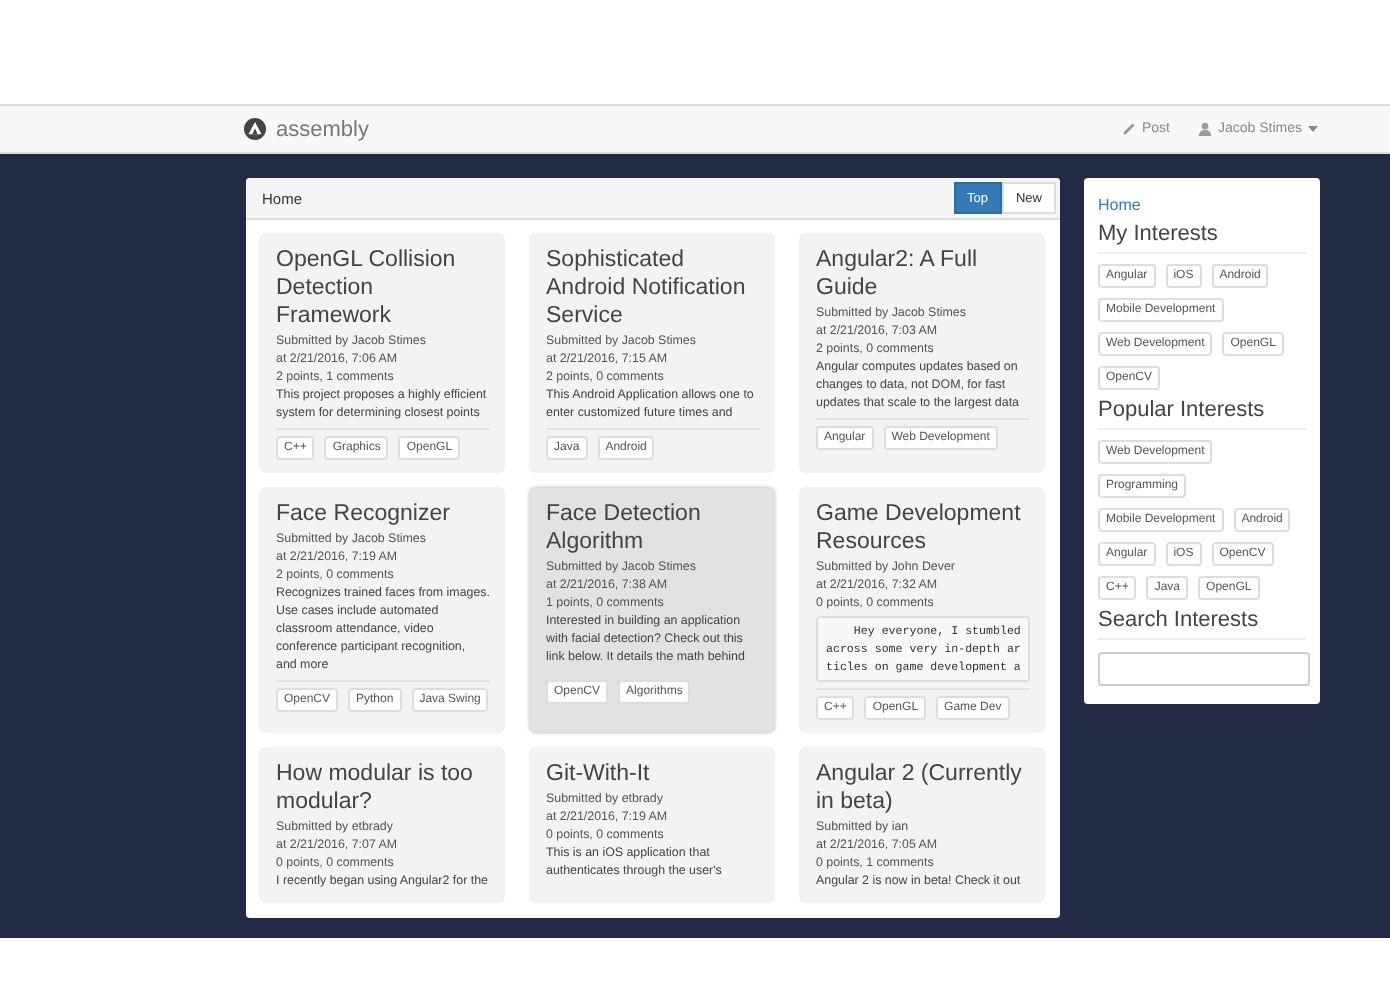 The width and height of the screenshot is (1390, 988). Describe the element at coordinates (375, 788) in the screenshot. I see `post-title: How modular is too modular?` at that location.